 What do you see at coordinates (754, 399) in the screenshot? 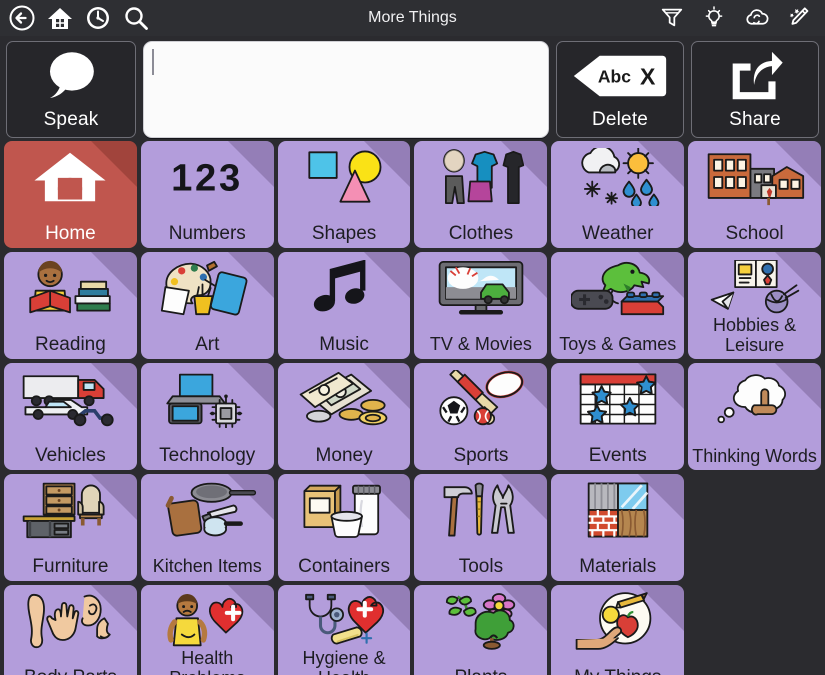
I see `thought-bubble-icon` at bounding box center [754, 399].